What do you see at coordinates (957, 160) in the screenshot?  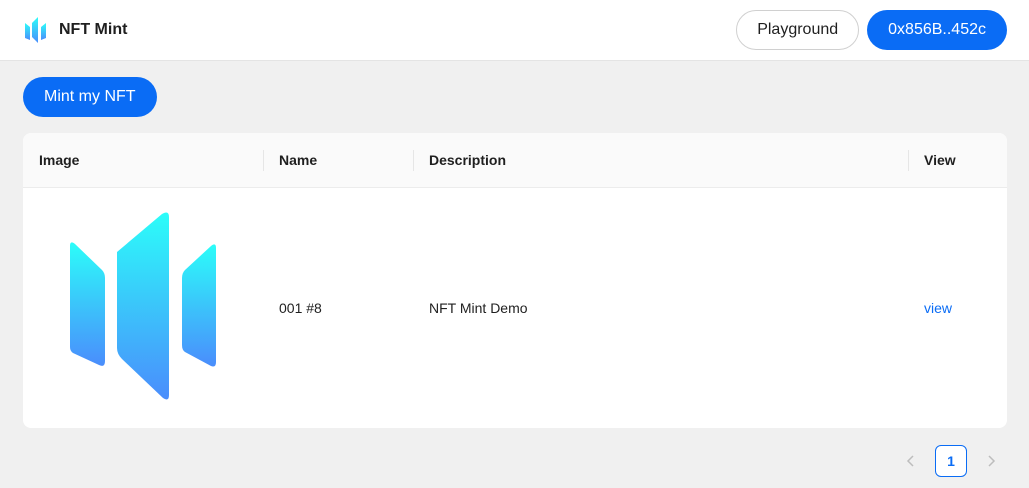 I see `column-header-view: View` at bounding box center [957, 160].